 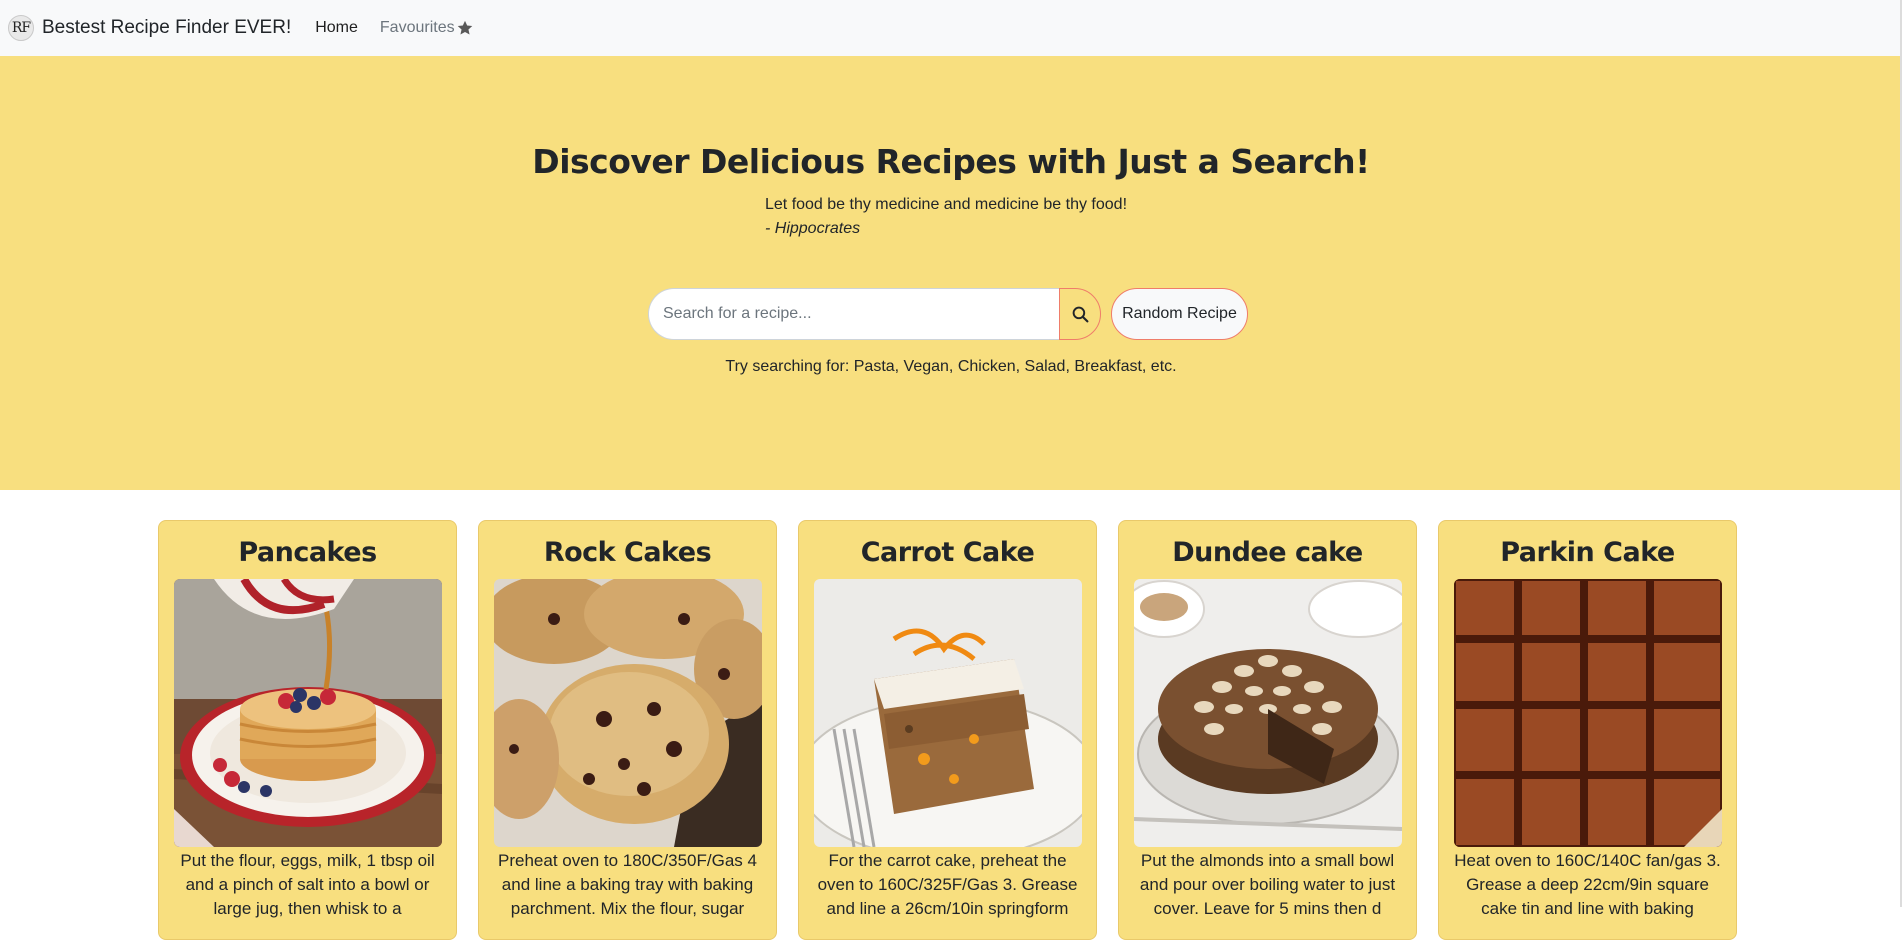 I want to click on pancakes-photo, so click(x=307, y=713).